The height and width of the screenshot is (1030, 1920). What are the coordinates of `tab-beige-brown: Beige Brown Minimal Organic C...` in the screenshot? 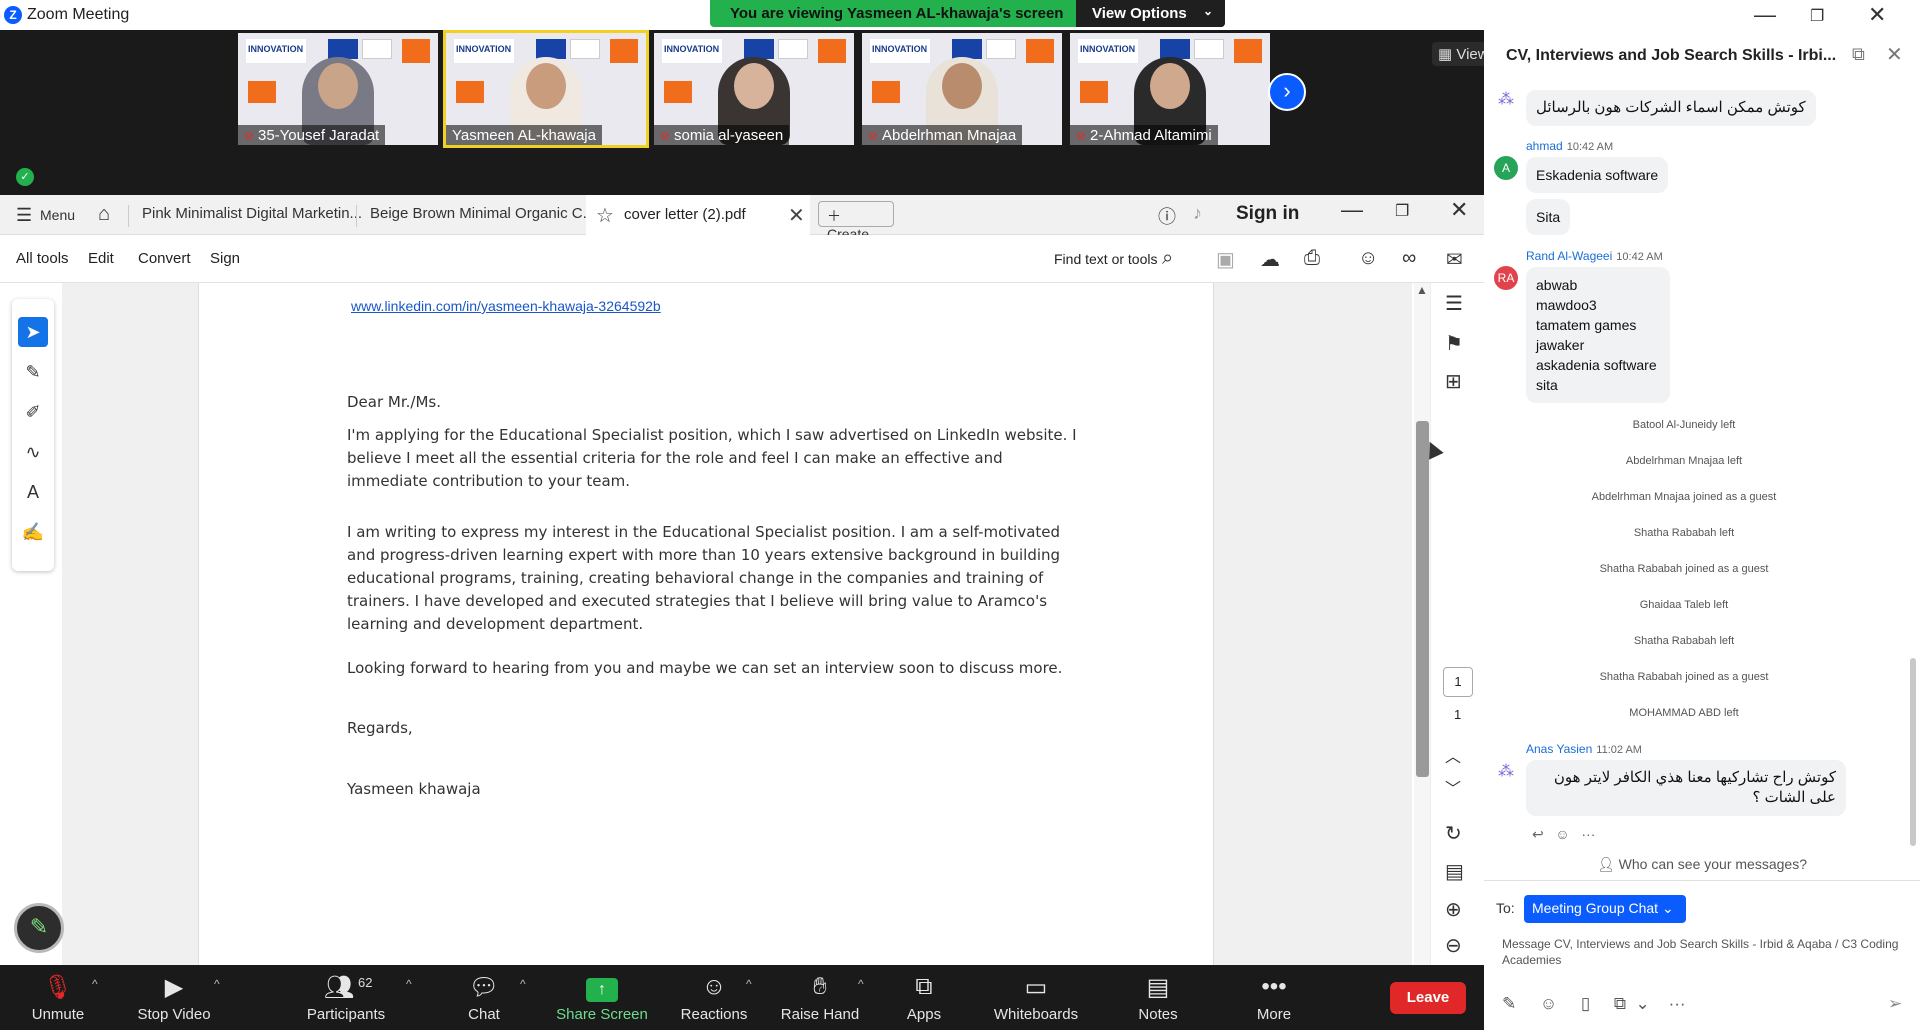 It's located at (482, 213).